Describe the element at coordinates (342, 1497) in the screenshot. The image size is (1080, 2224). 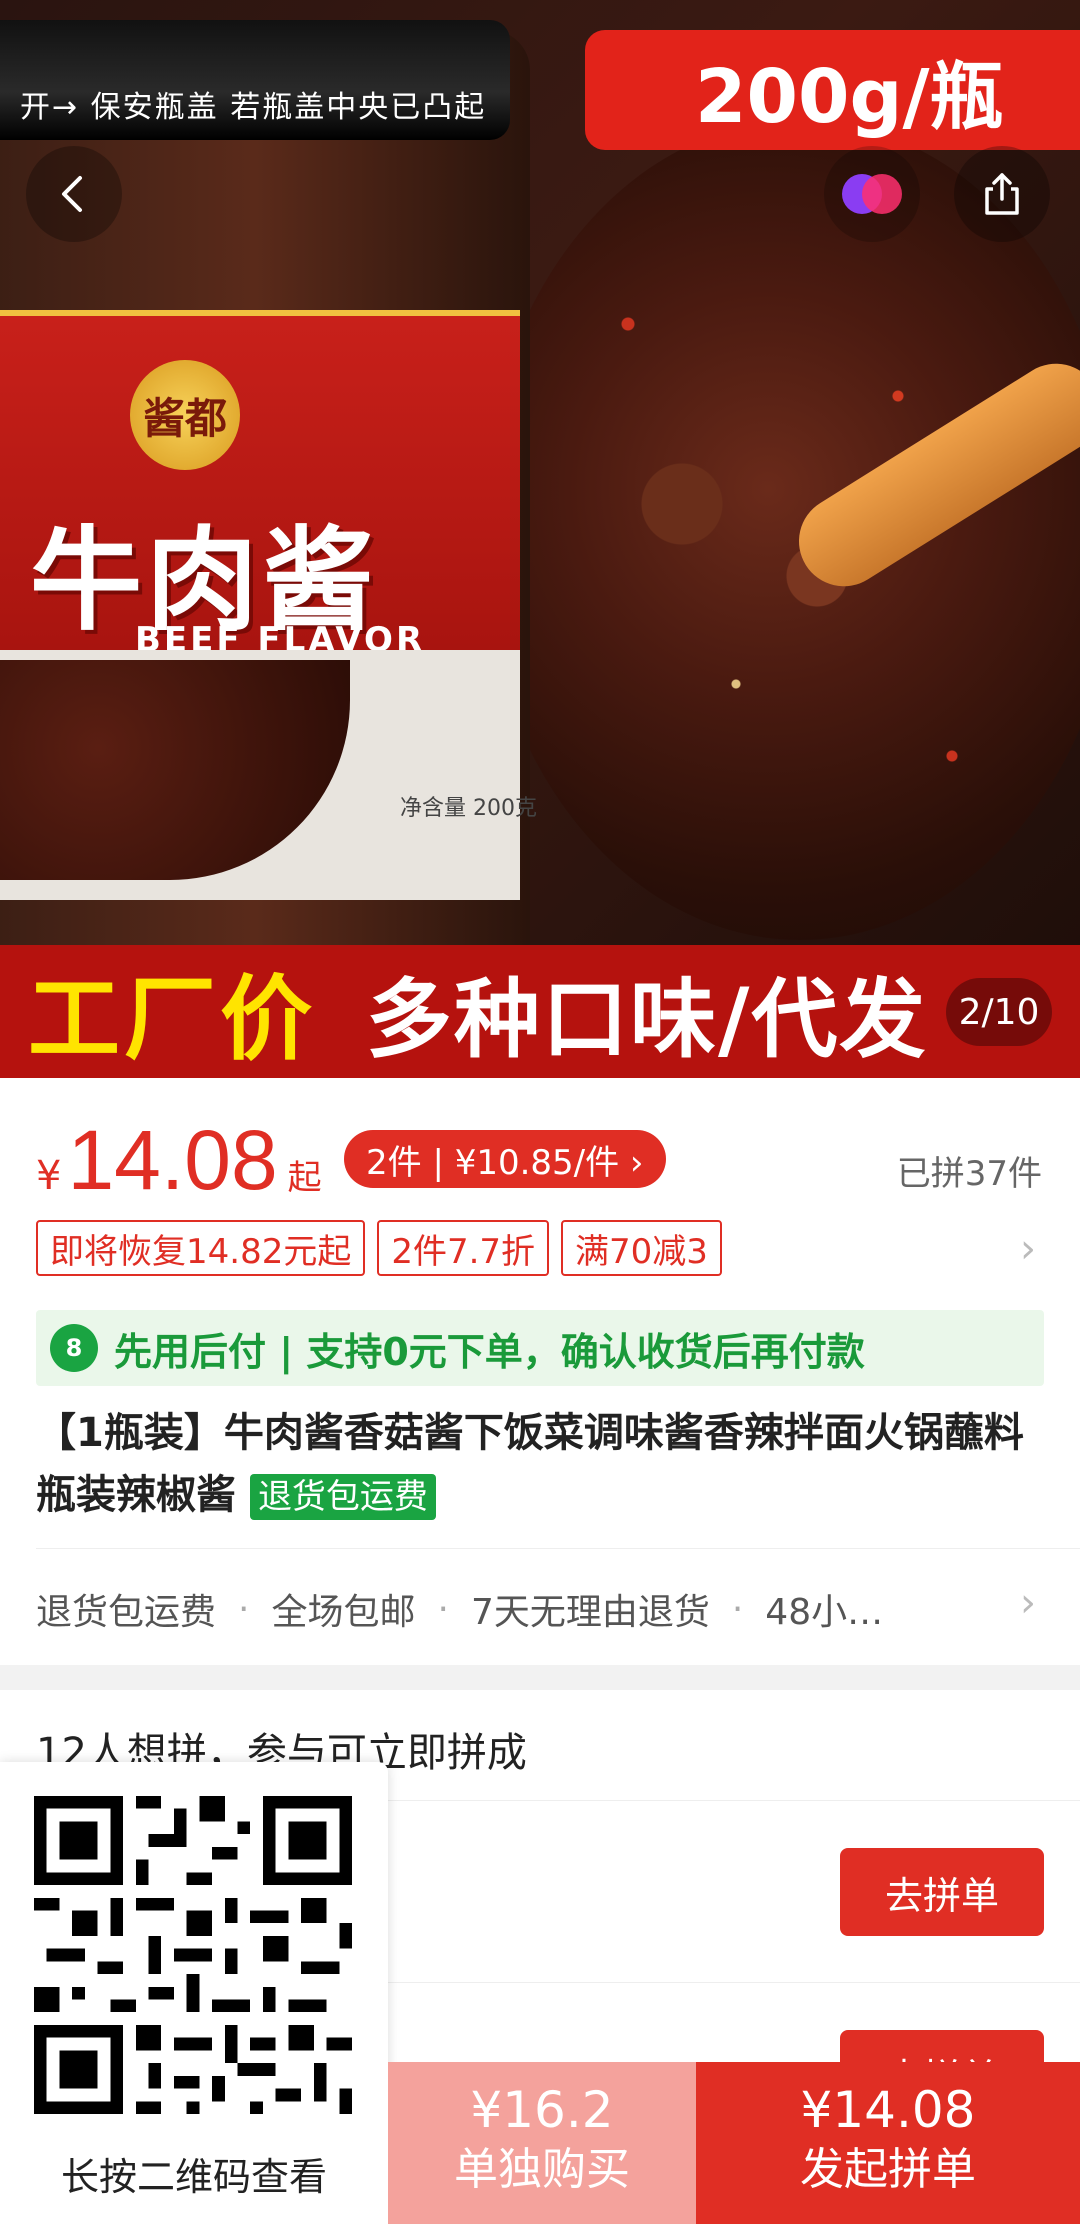
I see `return-shipping-badge: 退货包运费` at that location.